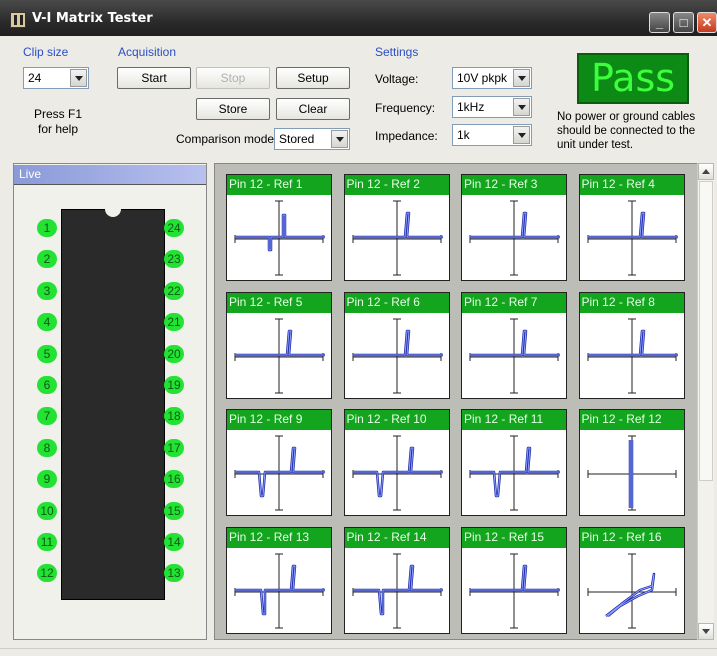  Describe the element at coordinates (225, 139) in the screenshot. I see `comparison-mode-label: Comparison mode` at that location.